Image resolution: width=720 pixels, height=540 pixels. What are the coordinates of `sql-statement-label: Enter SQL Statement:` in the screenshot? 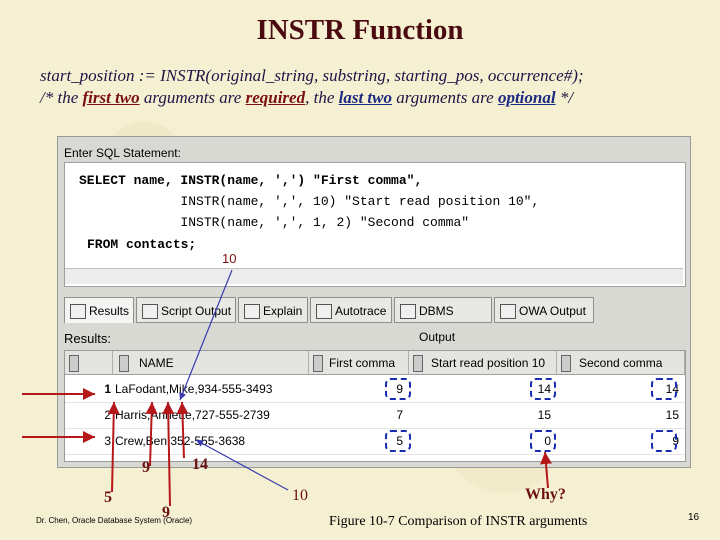 It's located at (122, 153).